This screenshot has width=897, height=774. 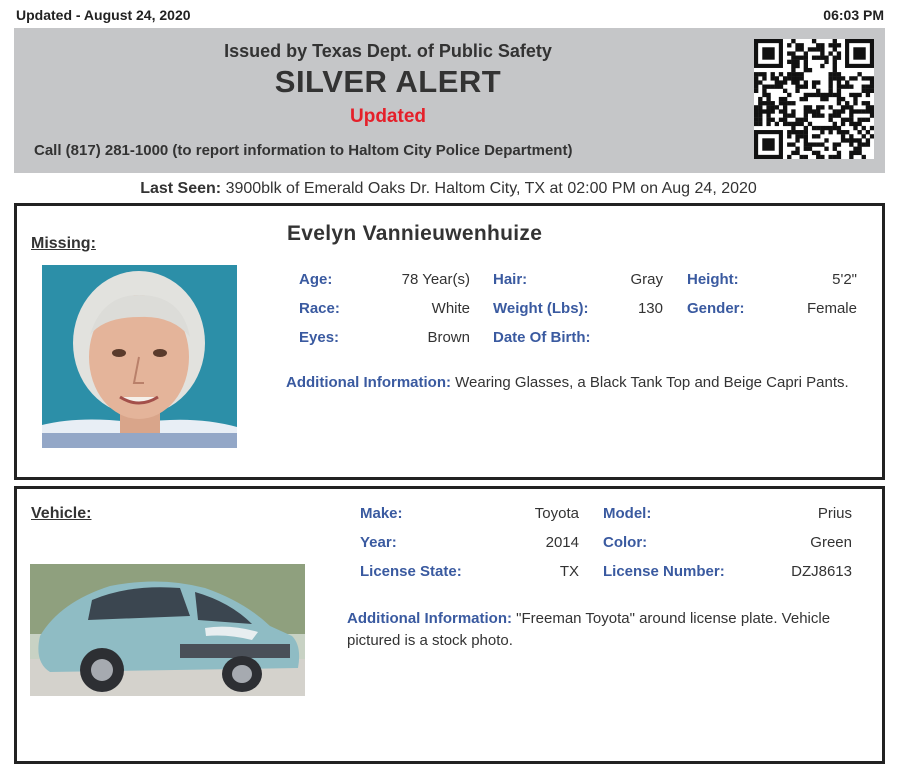 What do you see at coordinates (834, 513) in the screenshot?
I see `model-value: Prius` at bounding box center [834, 513].